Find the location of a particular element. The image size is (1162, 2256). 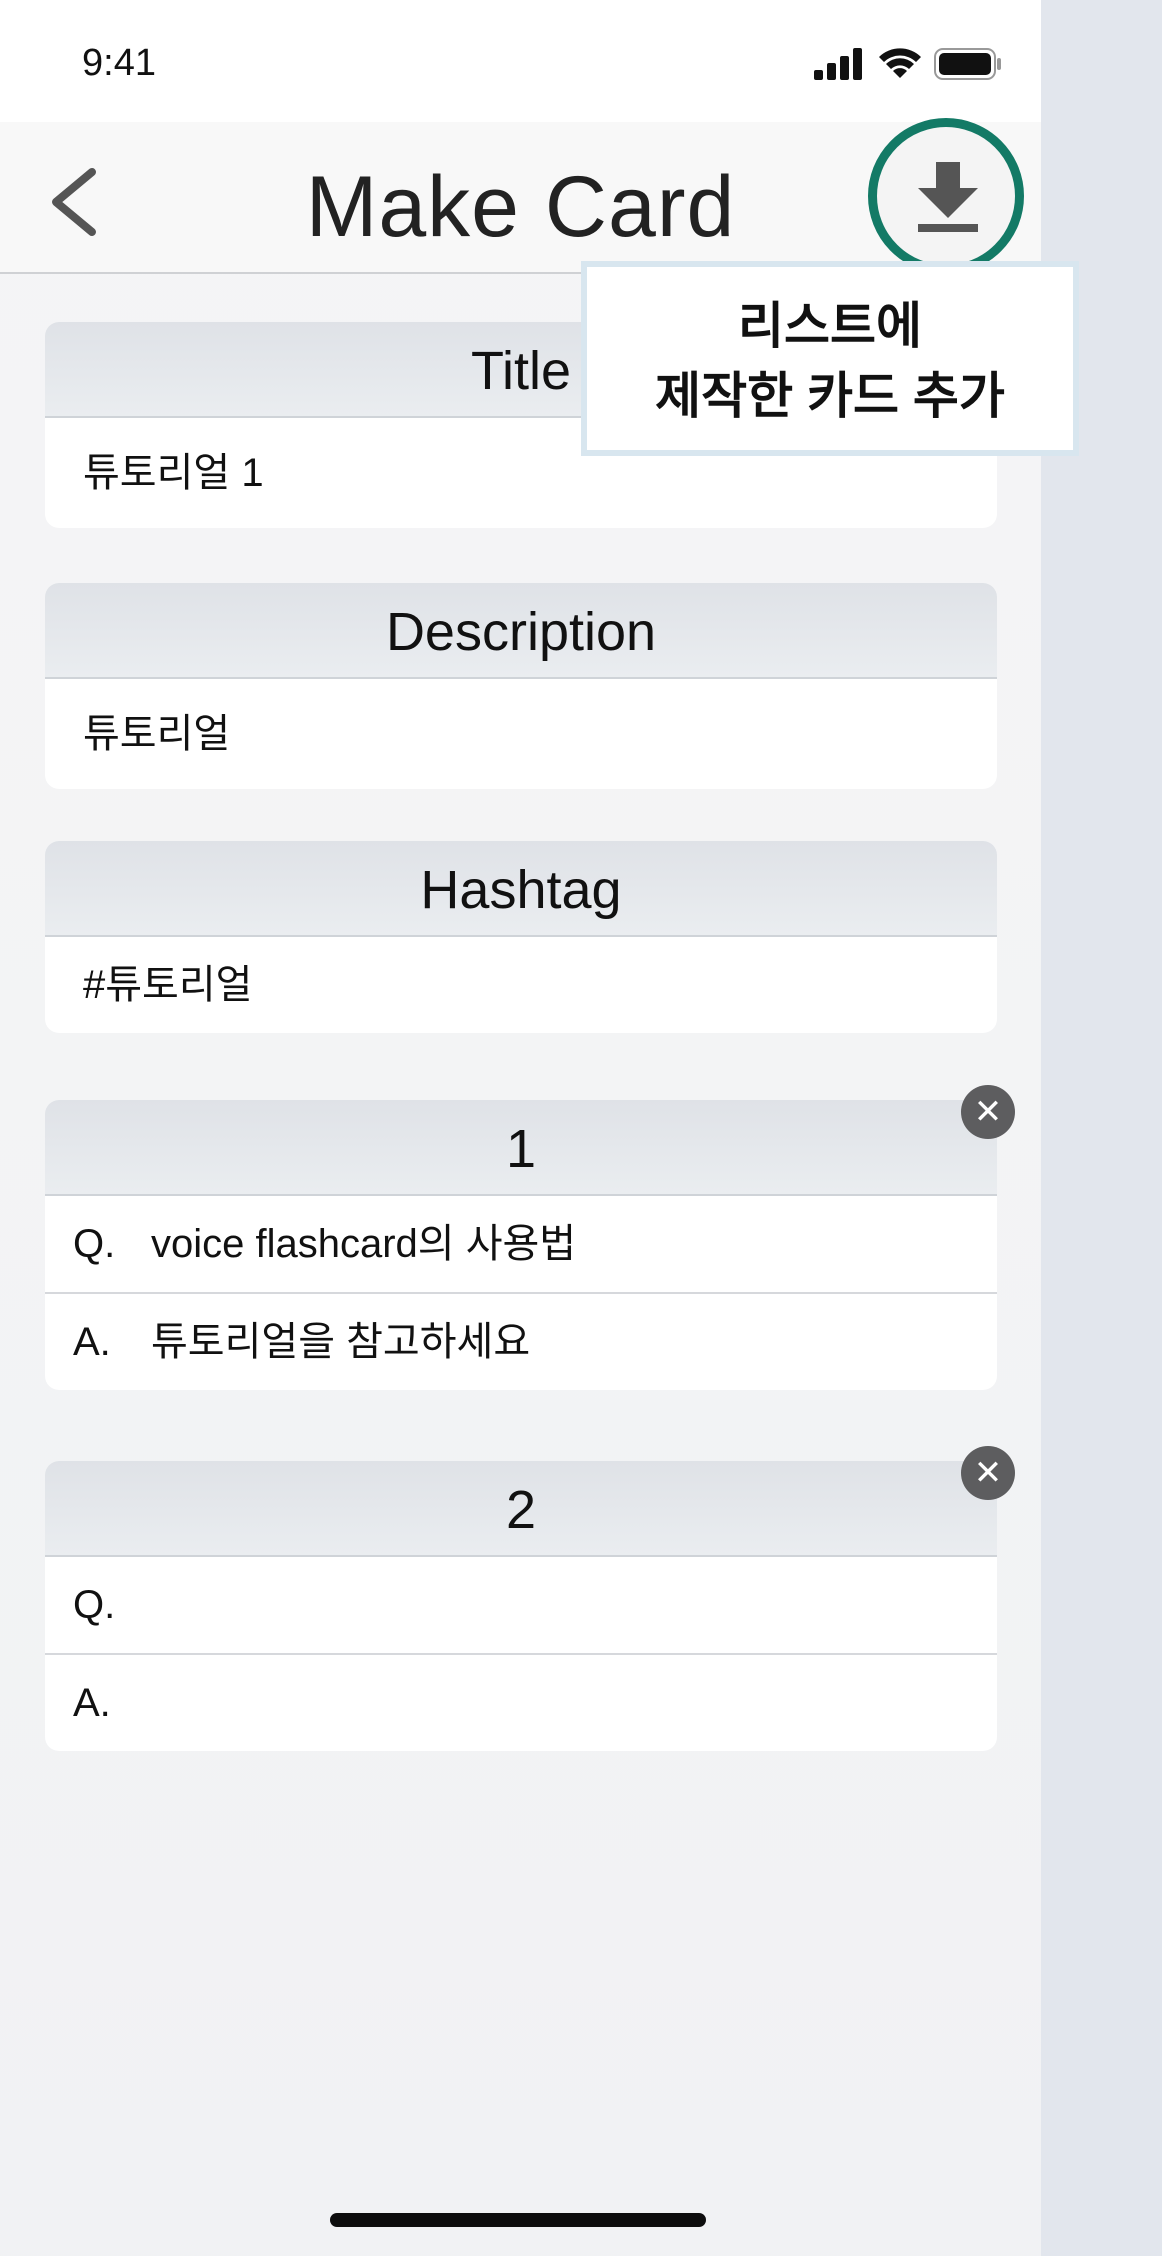

description-field-label: Description is located at coordinates (521, 631).